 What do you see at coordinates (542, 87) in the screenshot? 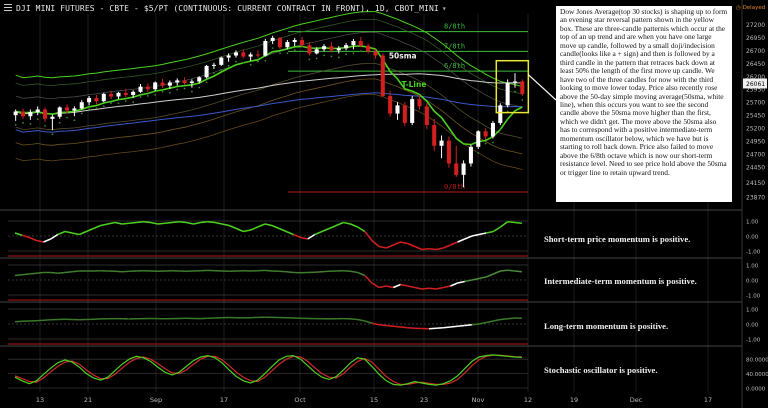
I see `annotation-pointer` at bounding box center [542, 87].